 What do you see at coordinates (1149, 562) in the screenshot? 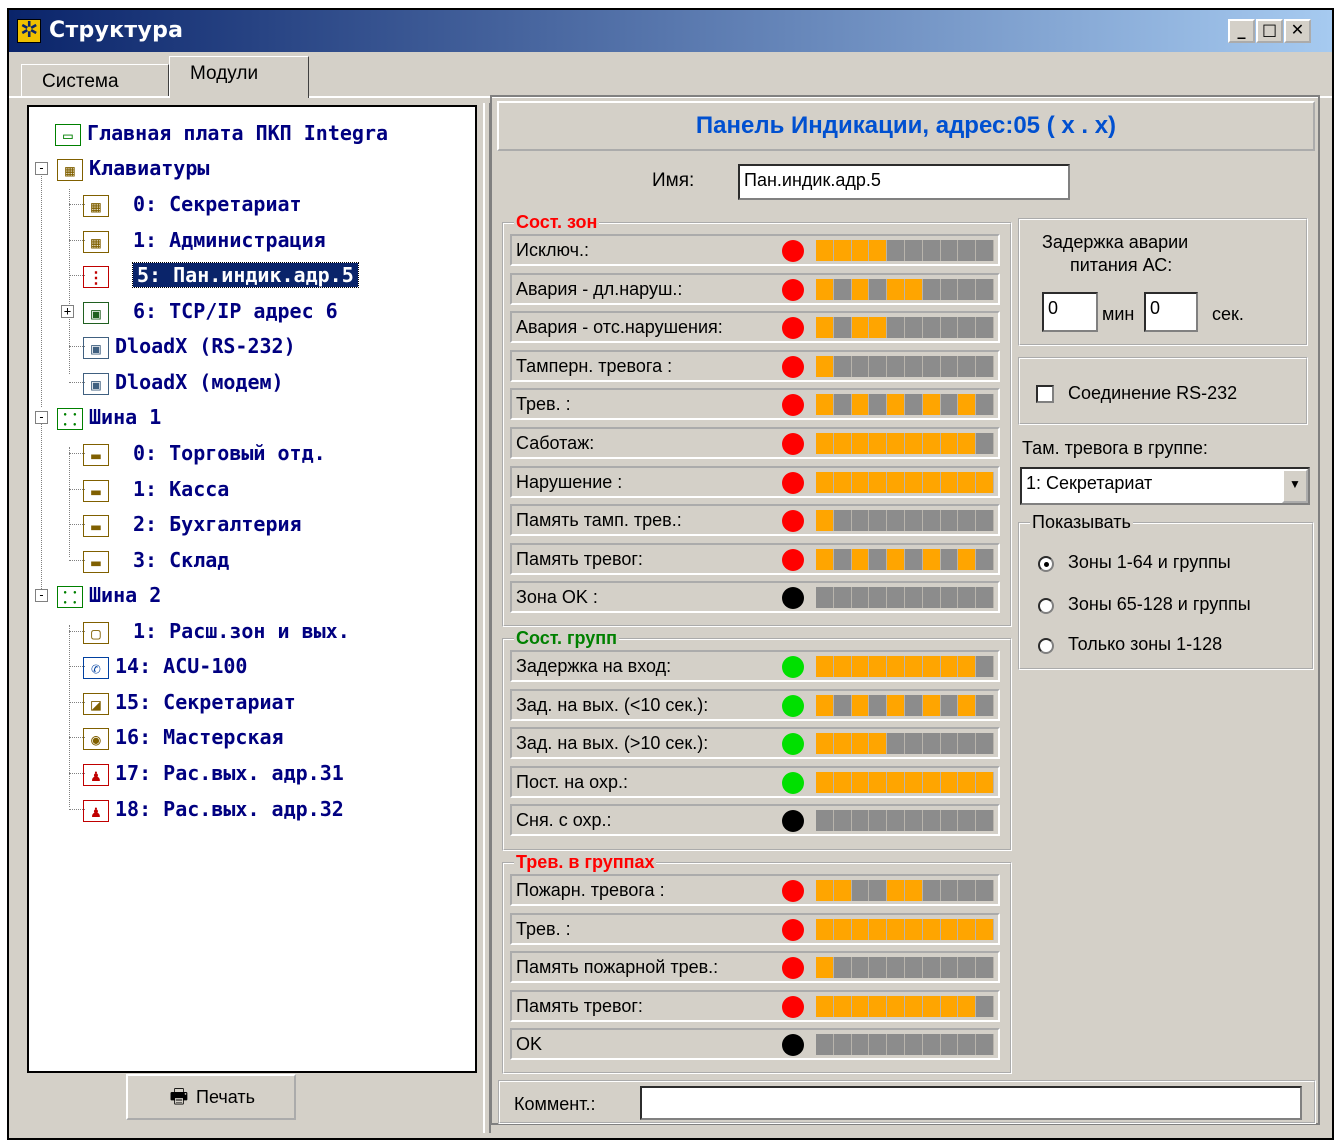
I see `radio-zones-1-64-label: Зоны 1-64 и группы` at bounding box center [1149, 562].